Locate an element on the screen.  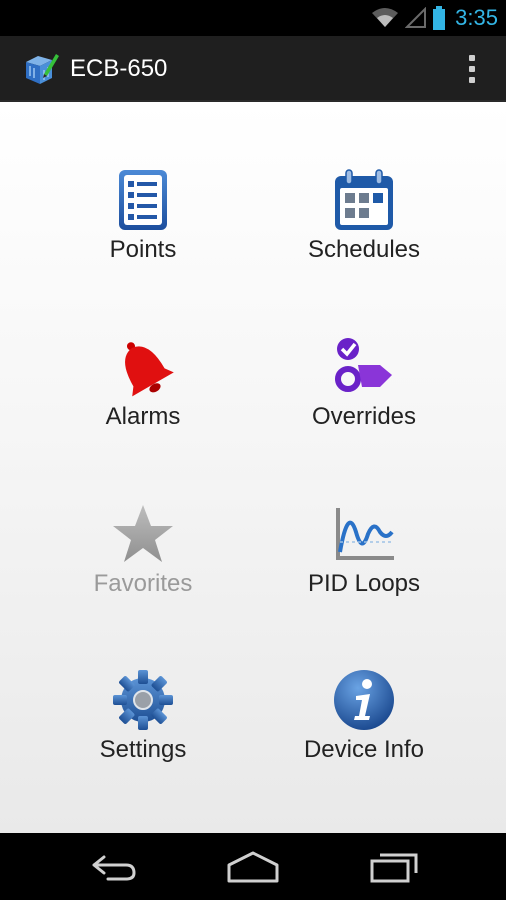
app-logo-icon is located at coordinates (41, 69).